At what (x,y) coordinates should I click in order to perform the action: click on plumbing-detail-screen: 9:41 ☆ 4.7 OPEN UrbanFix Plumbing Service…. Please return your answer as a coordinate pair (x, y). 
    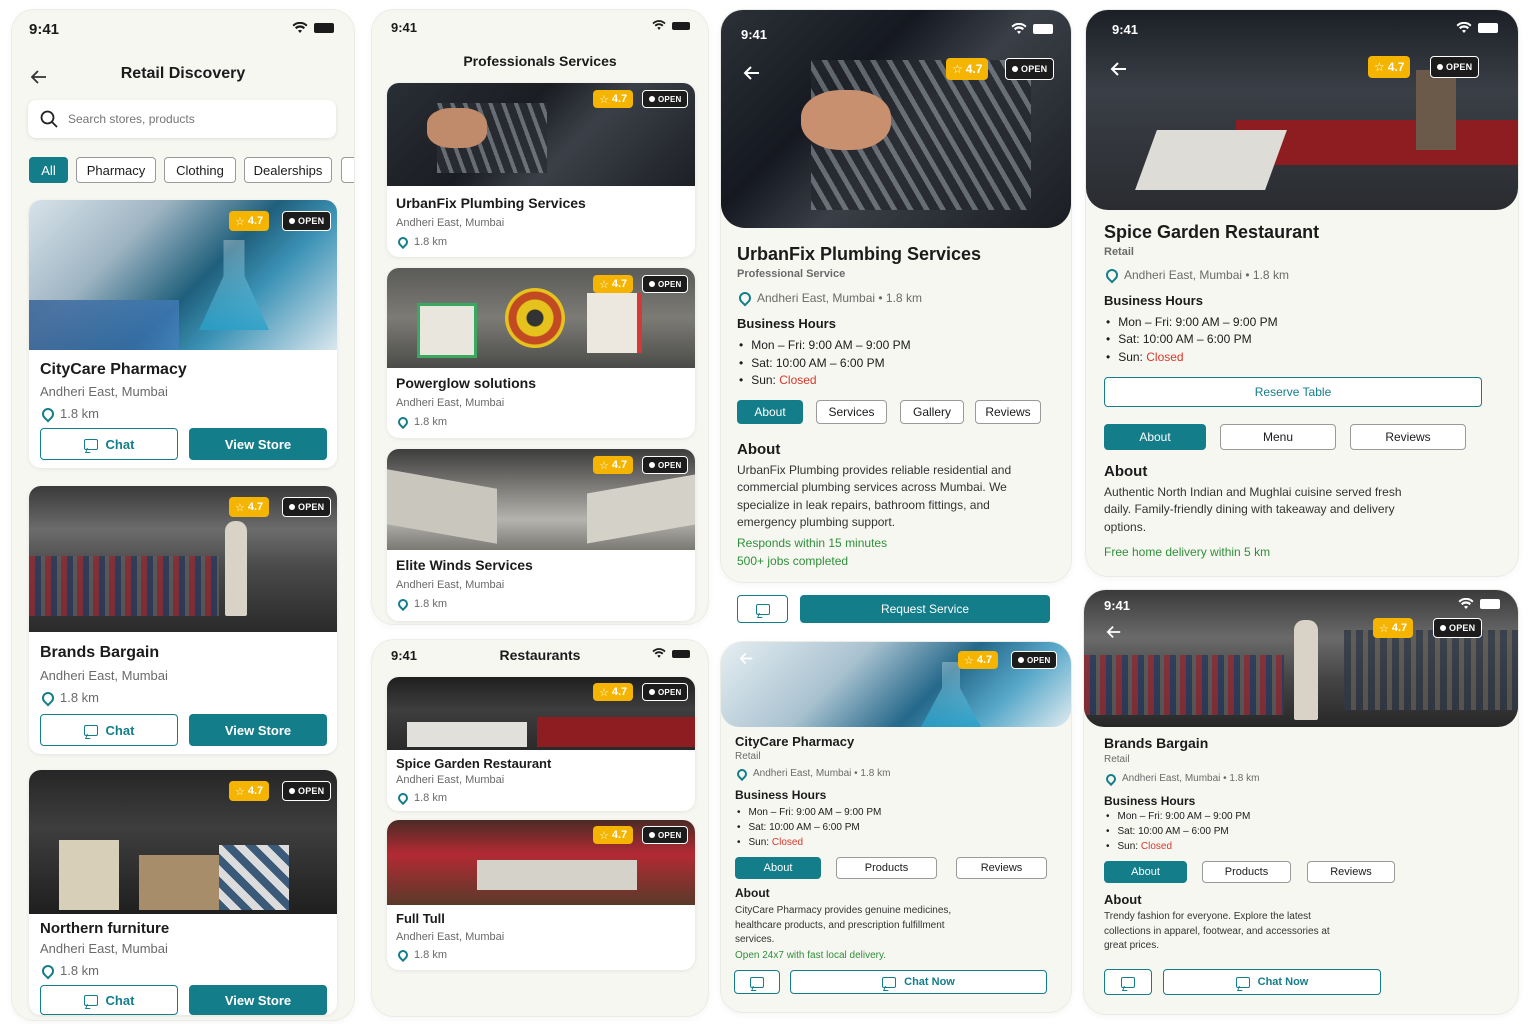
    Looking at the image, I should click on (896, 296).